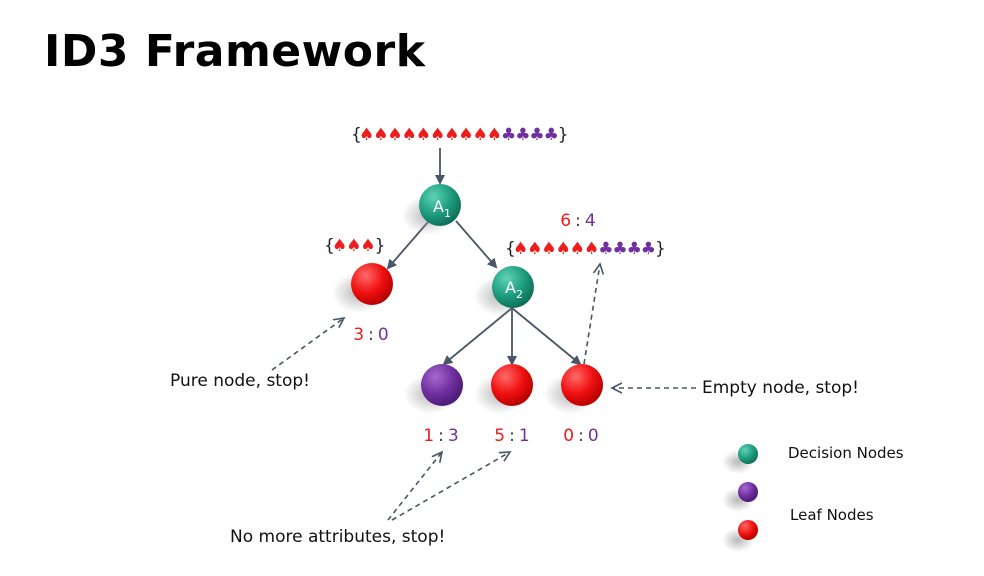 This screenshot has height=576, width=984. What do you see at coordinates (511, 436) in the screenshot?
I see `ratio-leaf-2: 5:1` at bounding box center [511, 436].